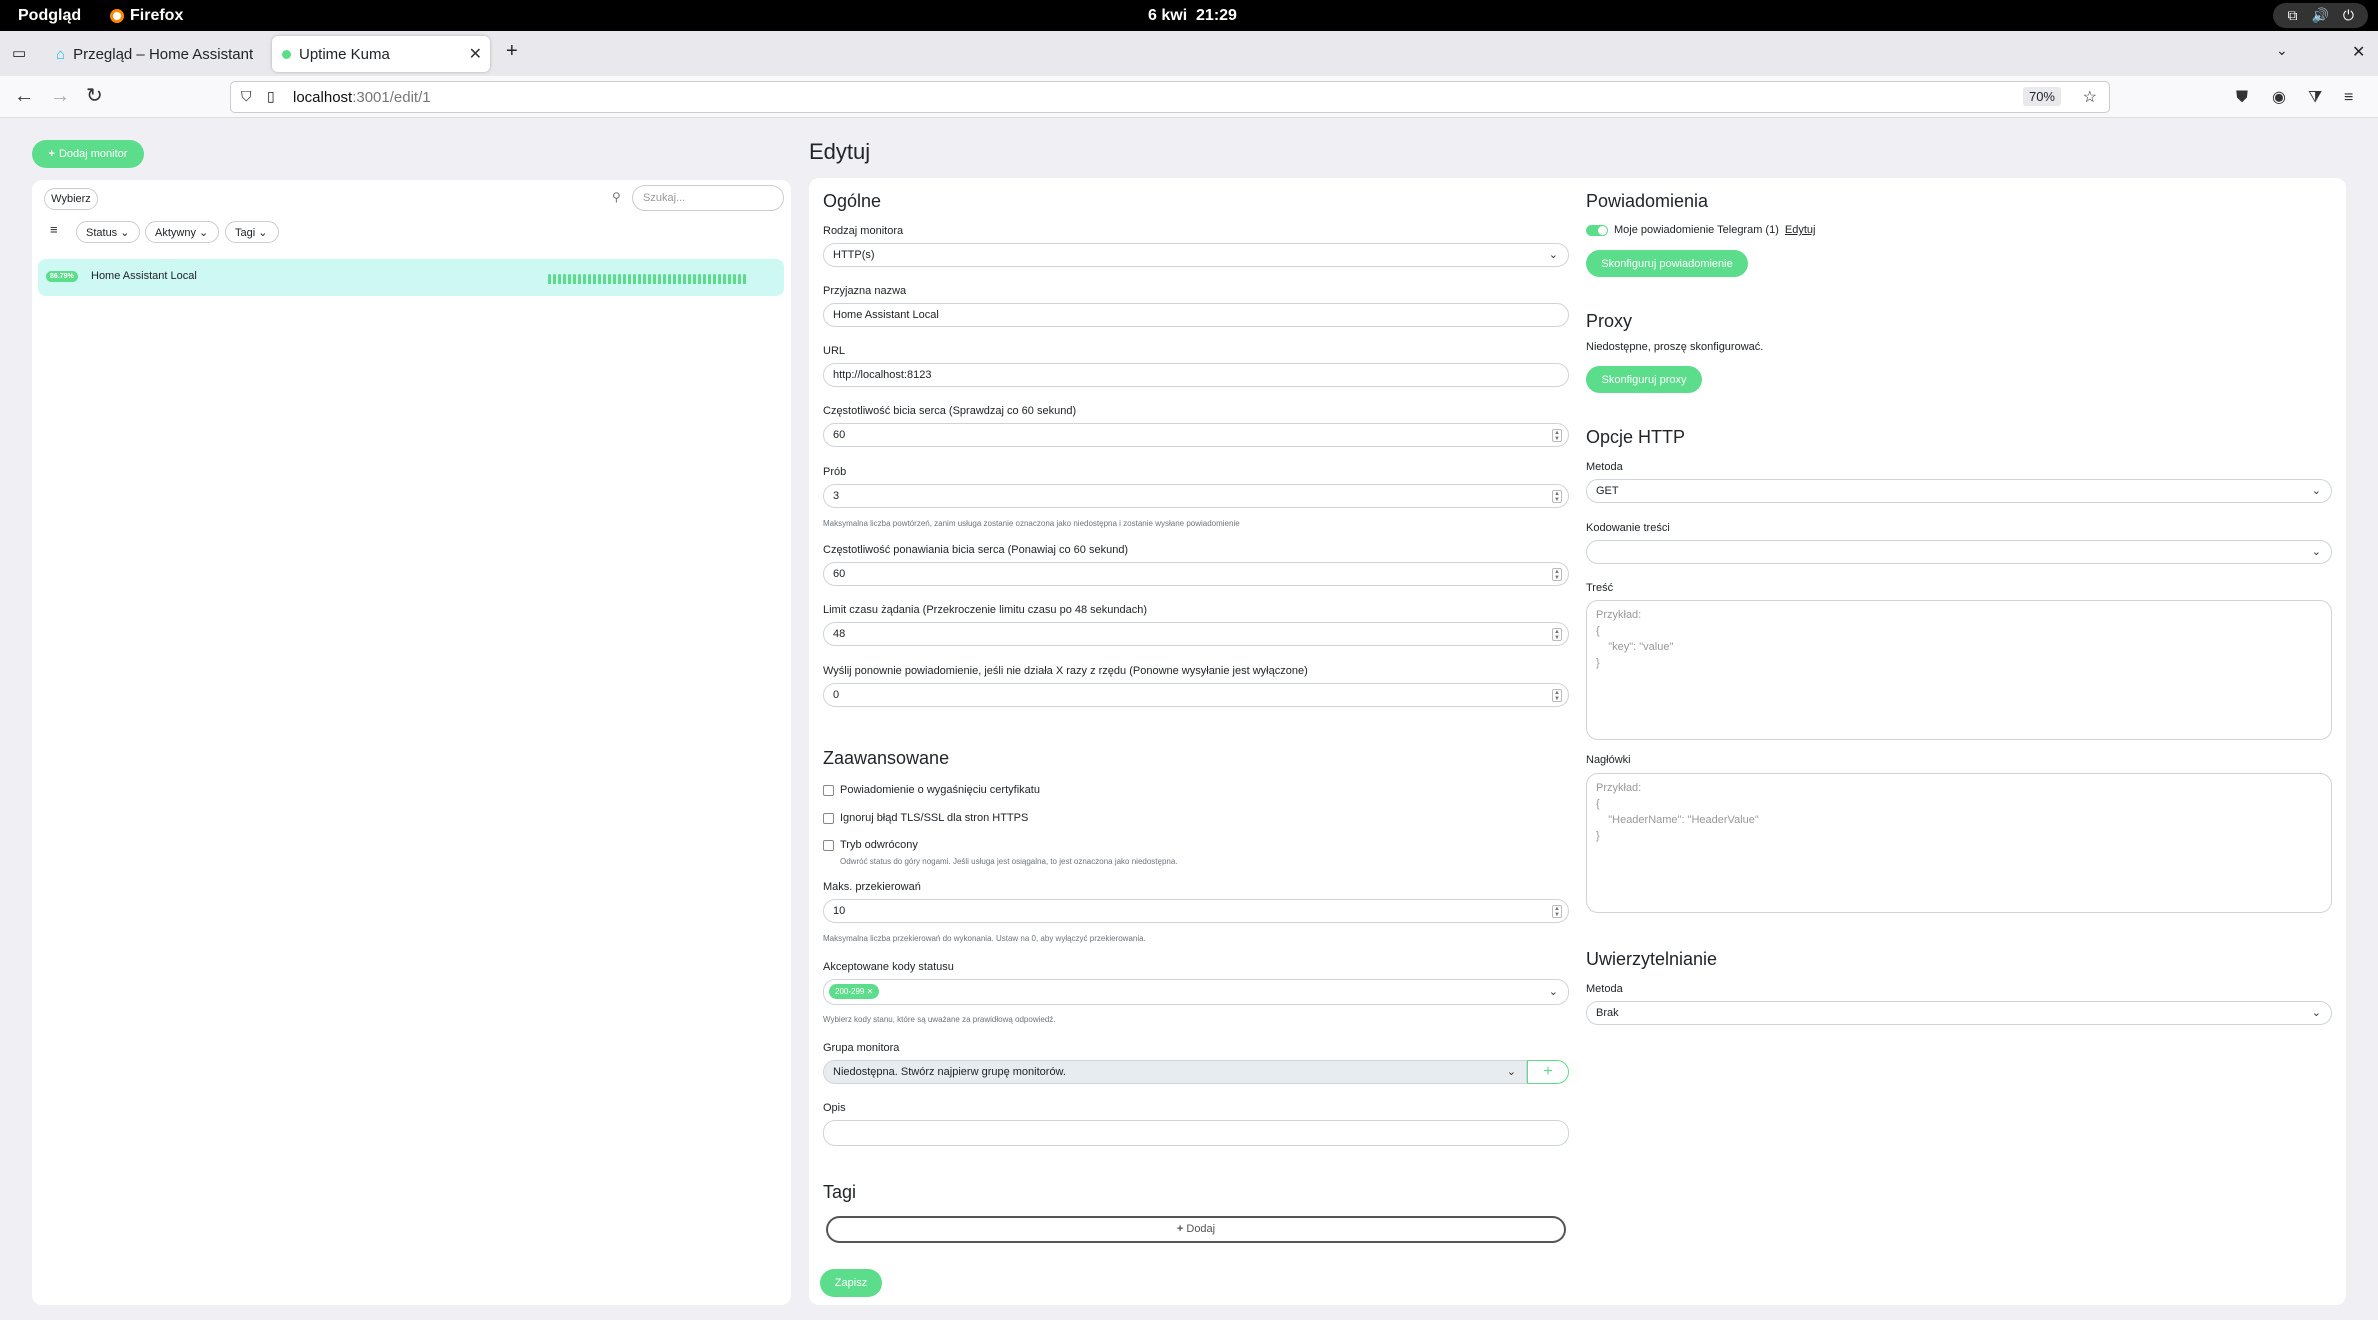 Image resolution: width=2378 pixels, height=1320 pixels. What do you see at coordinates (854, 991) in the screenshot?
I see `status-code-tag: 200-299 ✕` at bounding box center [854, 991].